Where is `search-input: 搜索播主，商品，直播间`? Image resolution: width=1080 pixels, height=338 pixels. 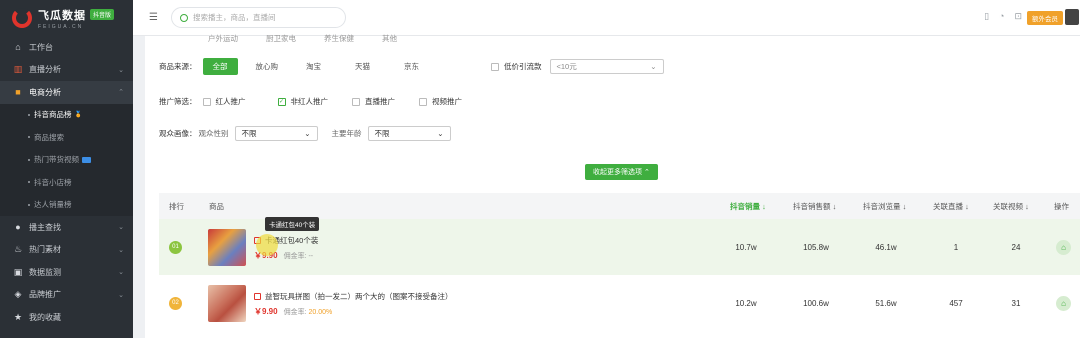 search-input: 搜索播主，商品，直播间 is located at coordinates (258, 17).